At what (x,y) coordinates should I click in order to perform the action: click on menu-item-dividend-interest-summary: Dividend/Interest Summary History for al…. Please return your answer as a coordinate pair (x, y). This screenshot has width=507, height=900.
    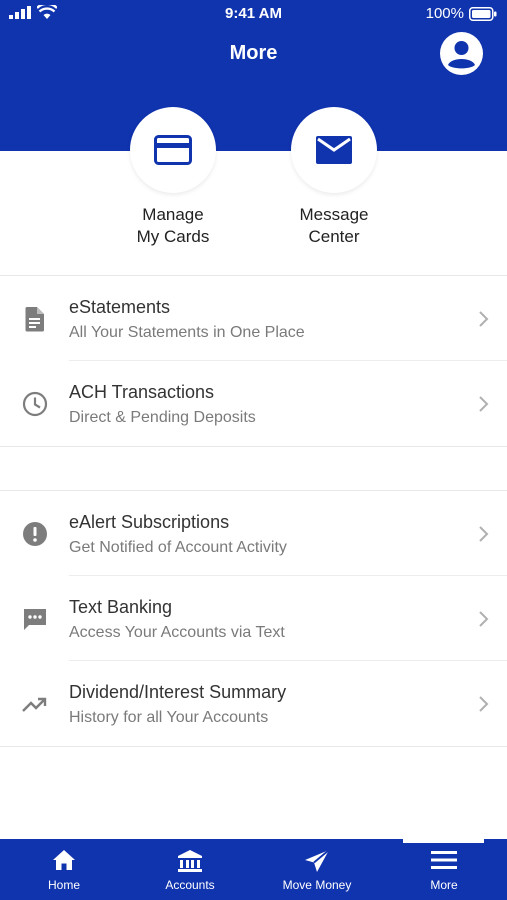
    Looking at the image, I should click on (253, 703).